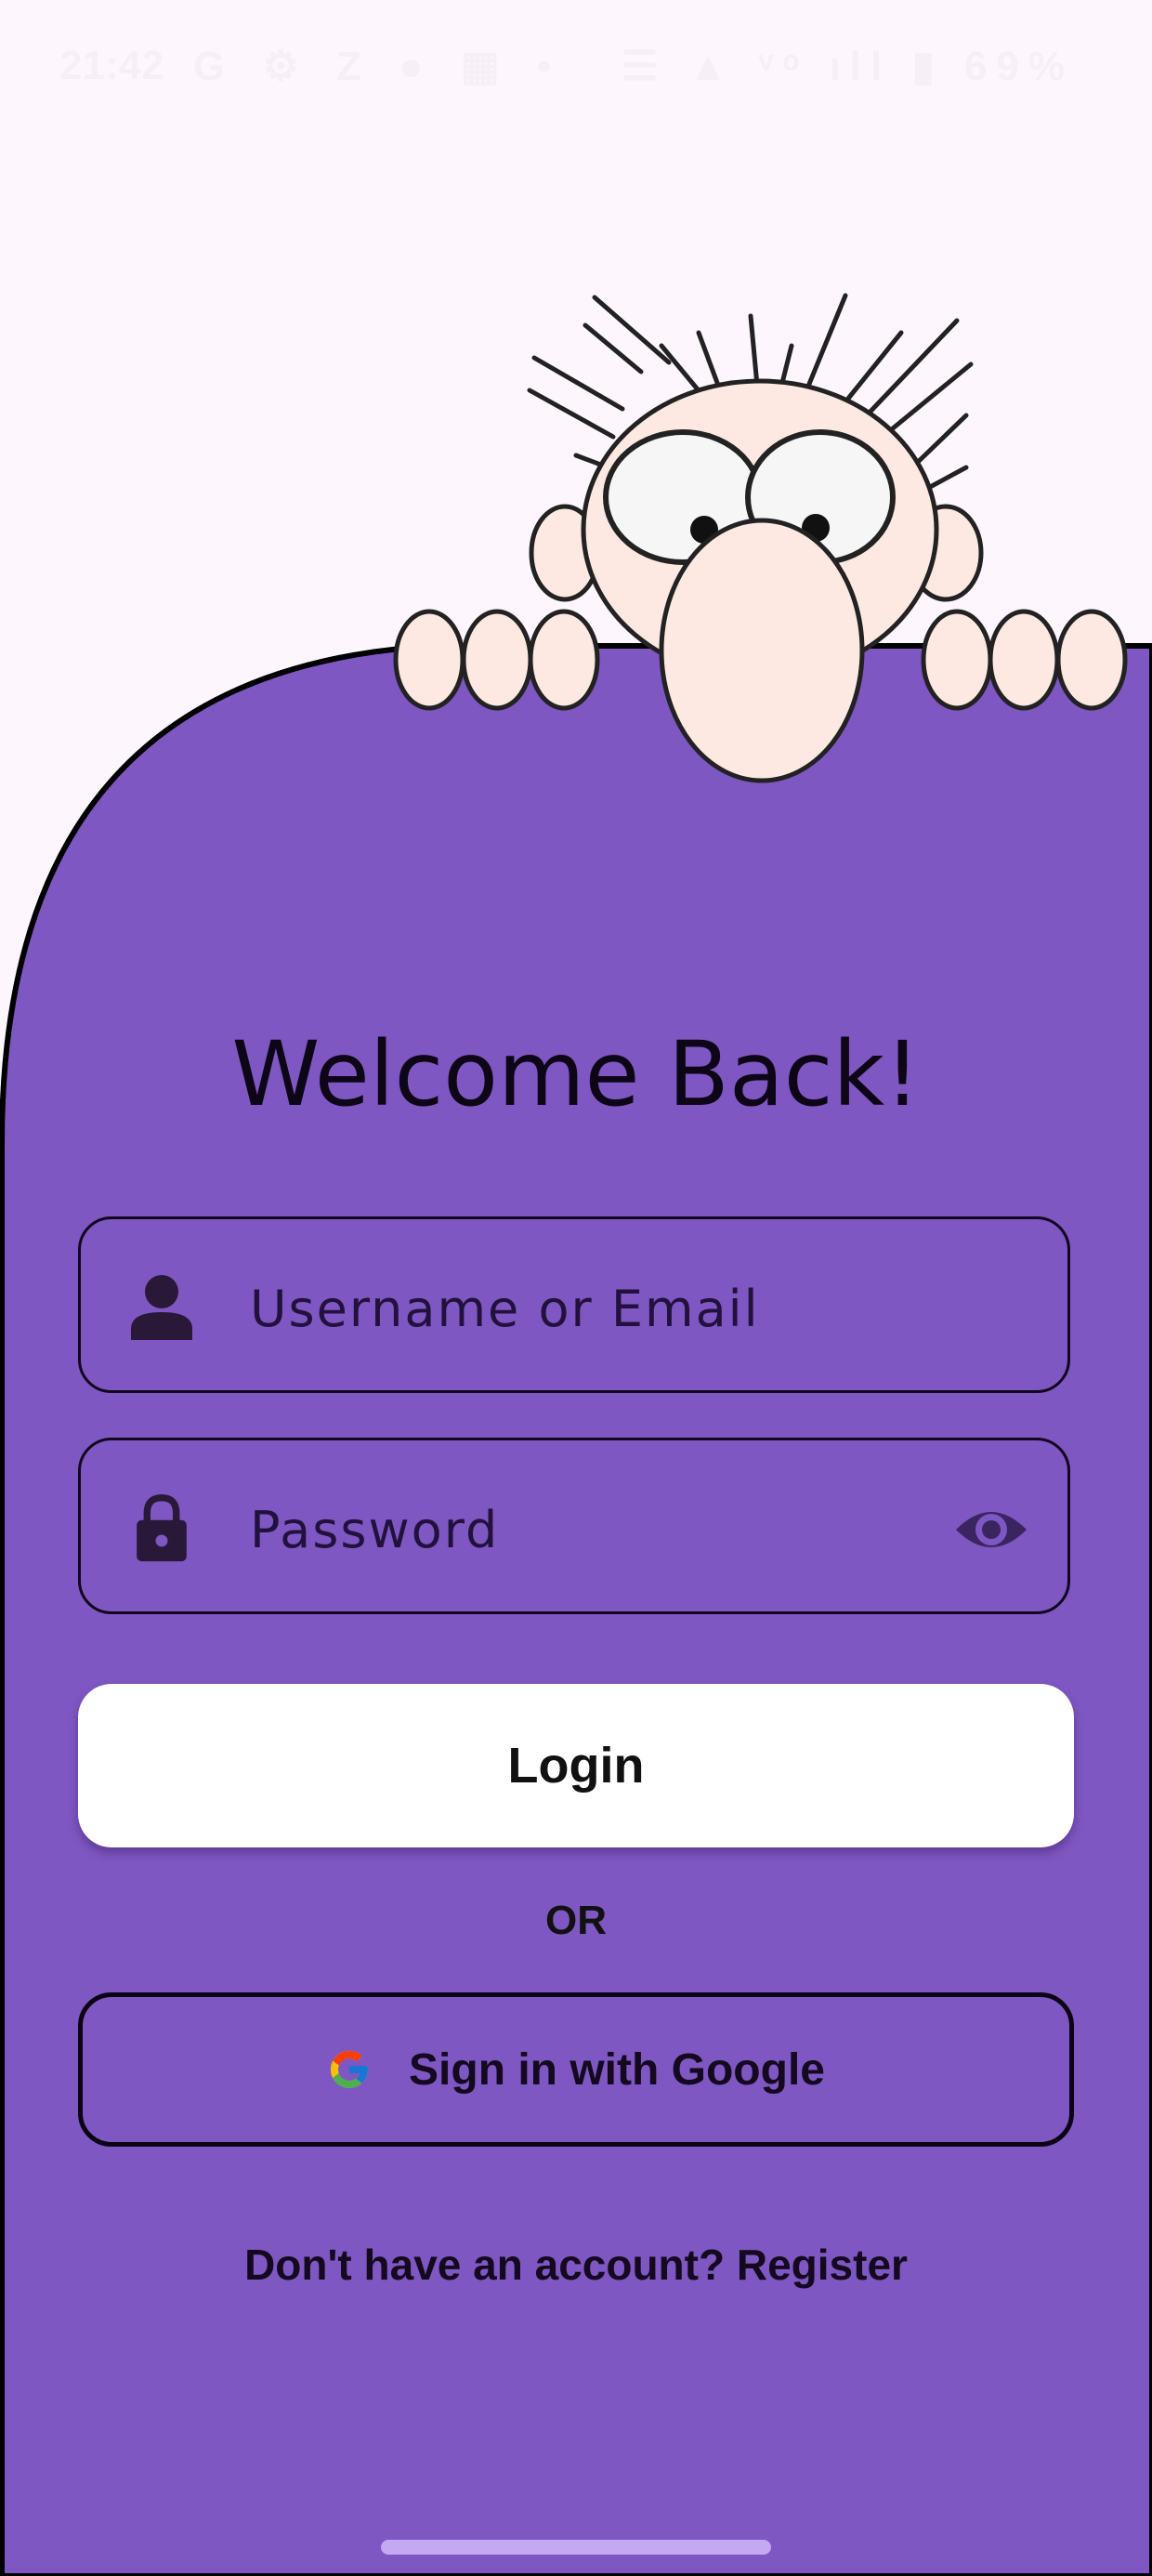 This screenshot has height=2576, width=1152. I want to click on password-field, so click(574, 1526).